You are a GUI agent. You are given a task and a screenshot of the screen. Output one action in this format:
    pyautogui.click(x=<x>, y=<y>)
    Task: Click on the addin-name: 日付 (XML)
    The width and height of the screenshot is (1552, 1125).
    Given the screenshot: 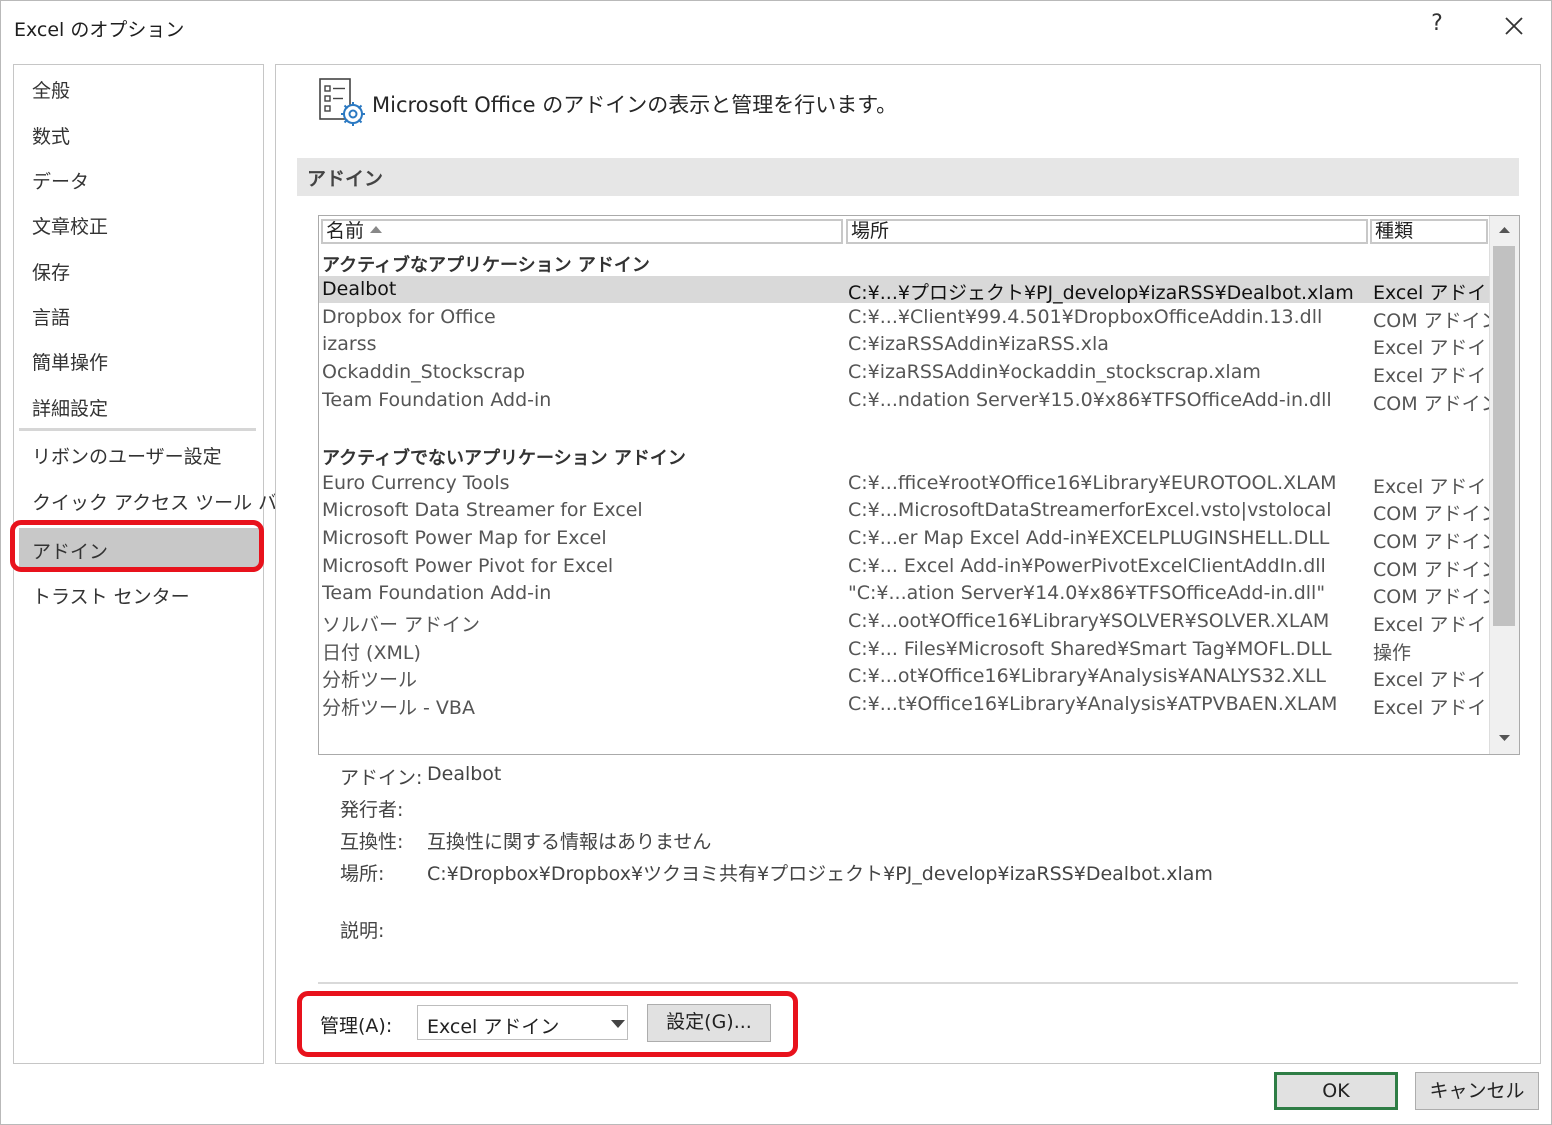 What is the action you would take?
    pyautogui.click(x=371, y=653)
    